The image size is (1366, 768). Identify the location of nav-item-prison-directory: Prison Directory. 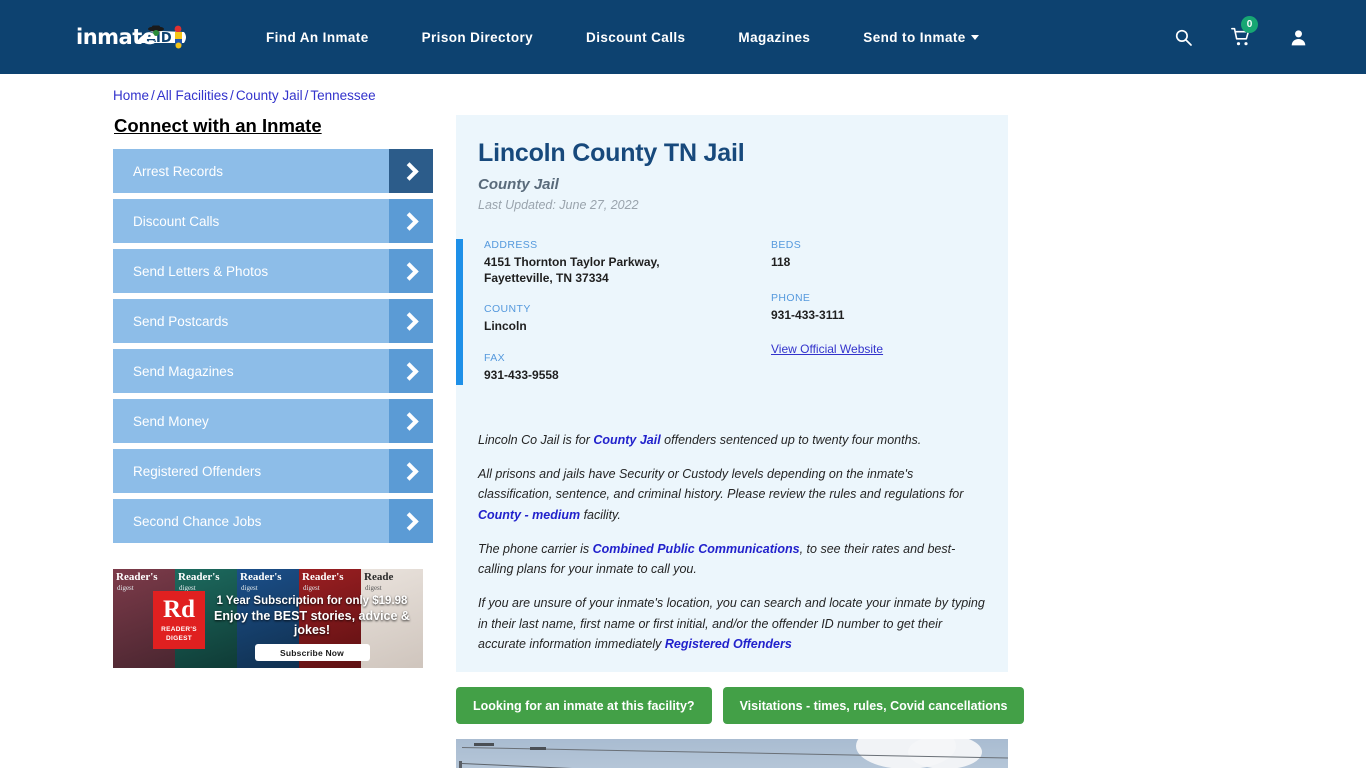
(477, 37).